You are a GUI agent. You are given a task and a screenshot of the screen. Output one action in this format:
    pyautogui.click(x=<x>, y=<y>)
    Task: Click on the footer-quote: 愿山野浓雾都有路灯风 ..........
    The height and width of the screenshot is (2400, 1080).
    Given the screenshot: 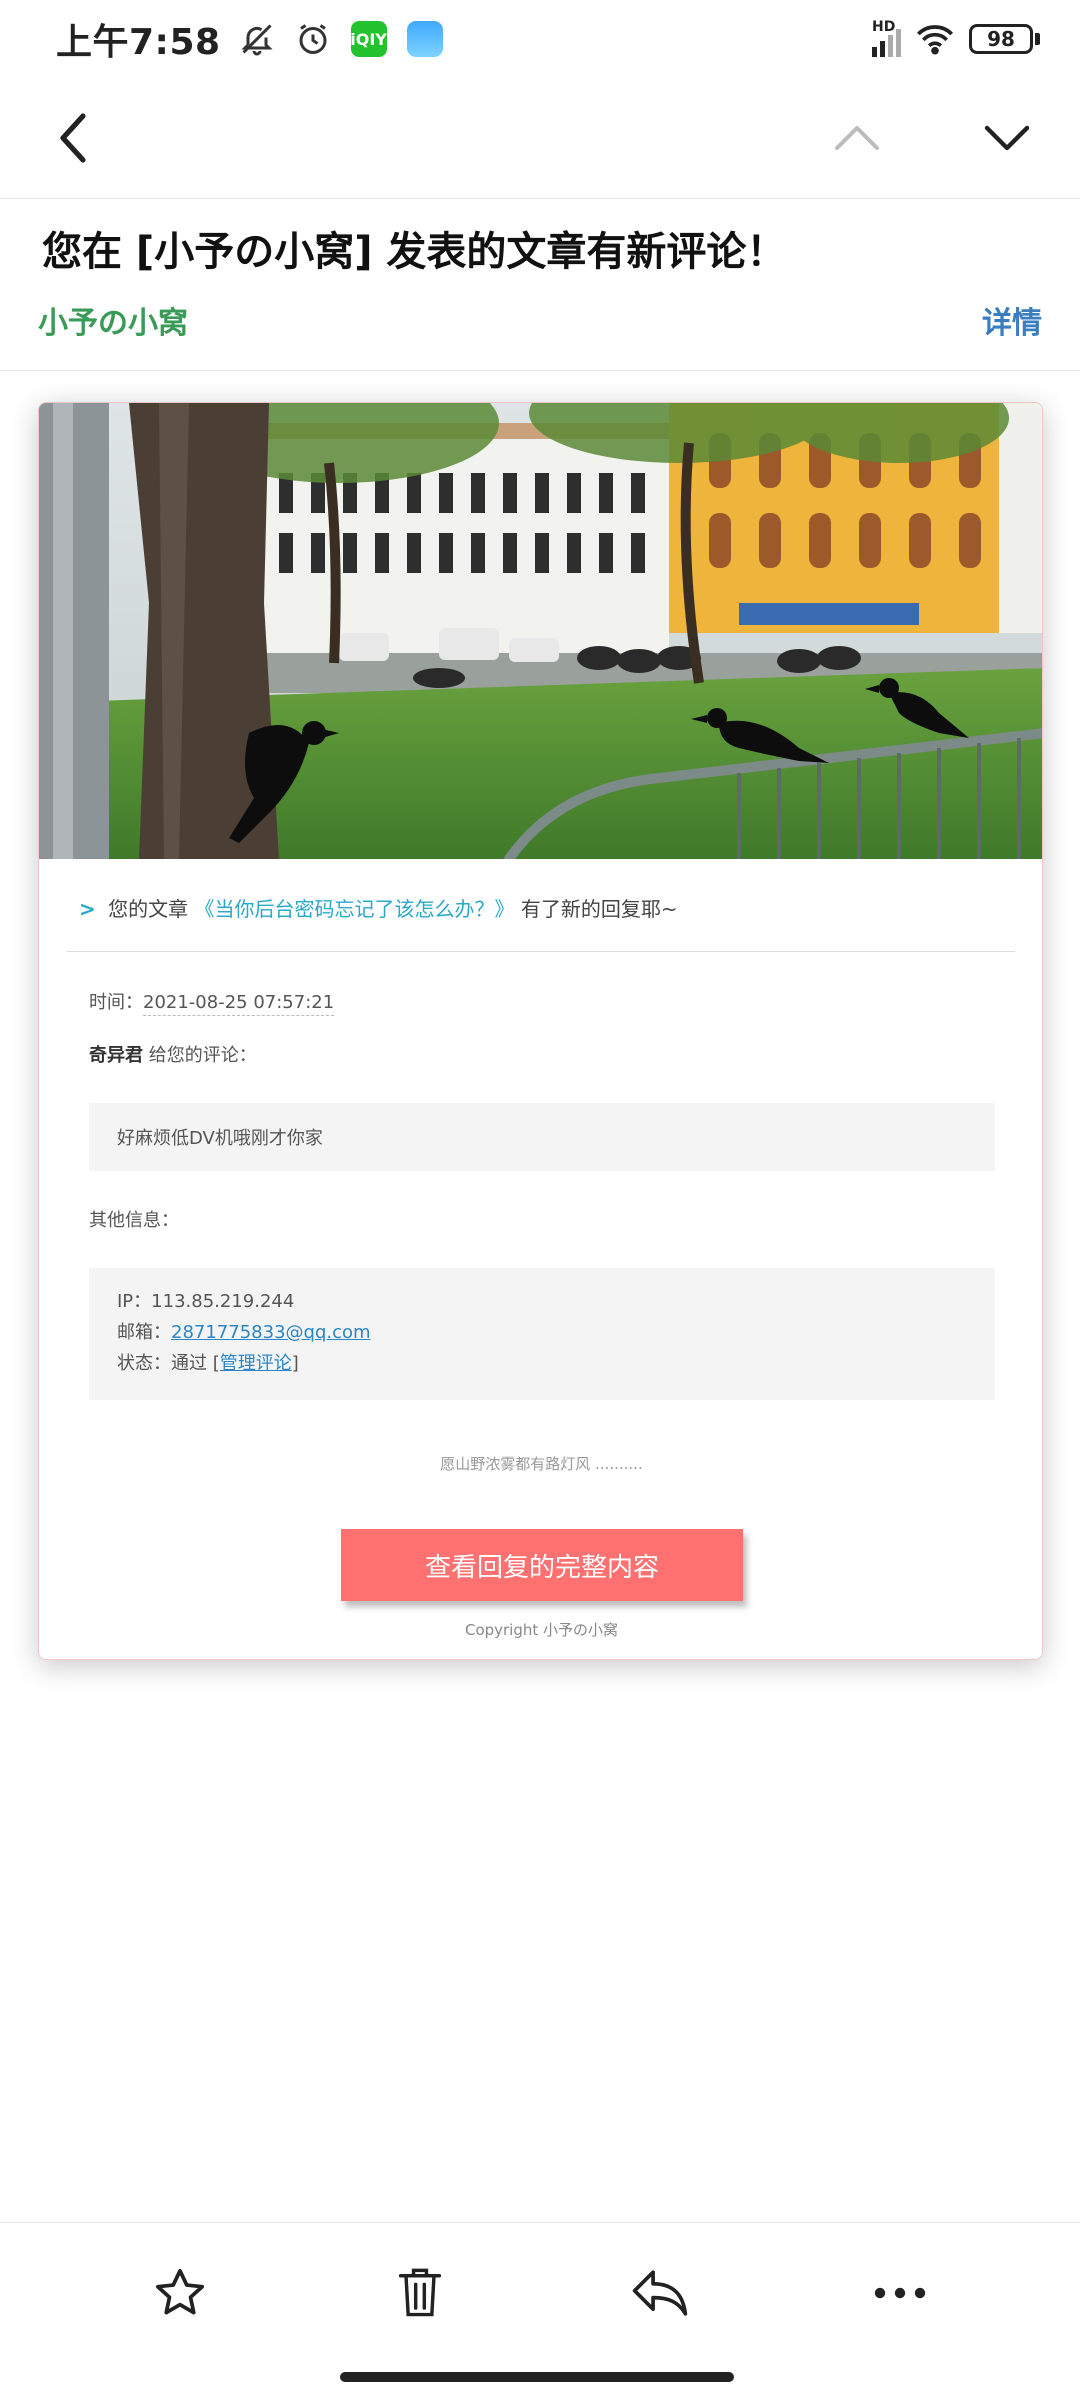 What is the action you would take?
    pyautogui.click(x=541, y=1464)
    